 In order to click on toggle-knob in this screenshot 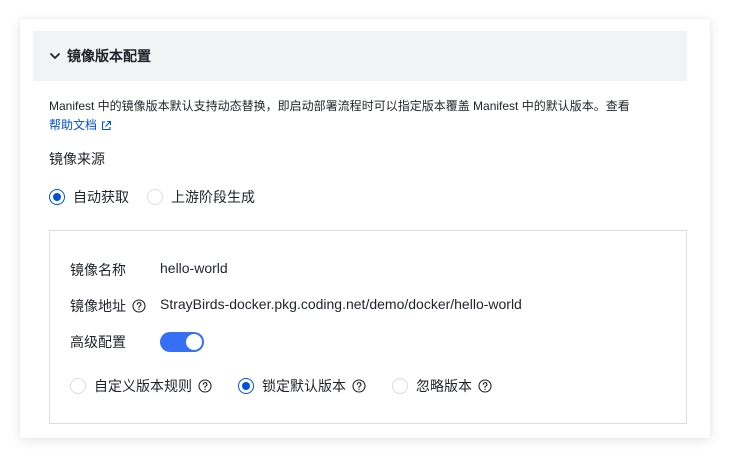, I will do `click(194, 342)`.